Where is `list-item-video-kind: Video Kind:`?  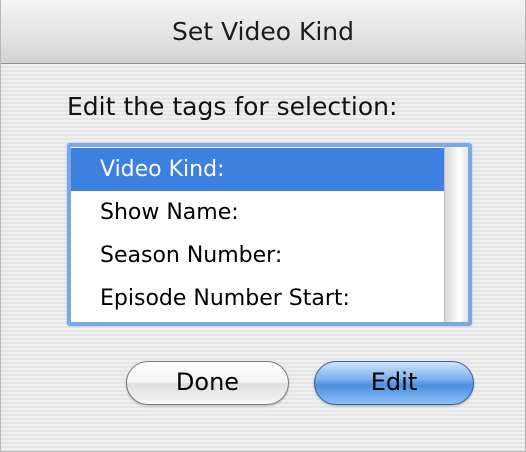 list-item-video-kind: Video Kind: is located at coordinates (257, 169).